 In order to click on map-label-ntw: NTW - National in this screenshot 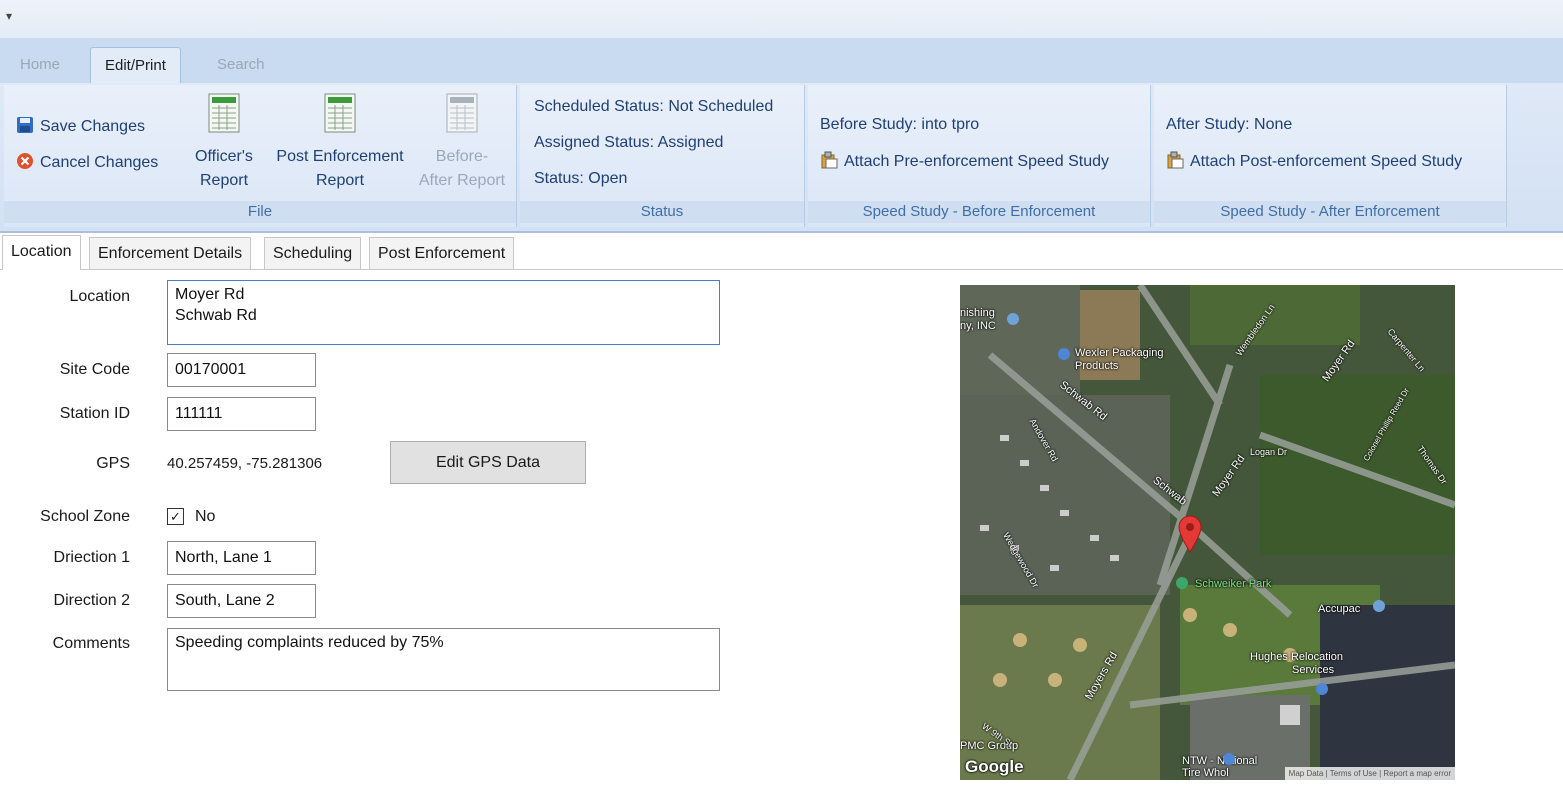, I will do `click(1220, 761)`.